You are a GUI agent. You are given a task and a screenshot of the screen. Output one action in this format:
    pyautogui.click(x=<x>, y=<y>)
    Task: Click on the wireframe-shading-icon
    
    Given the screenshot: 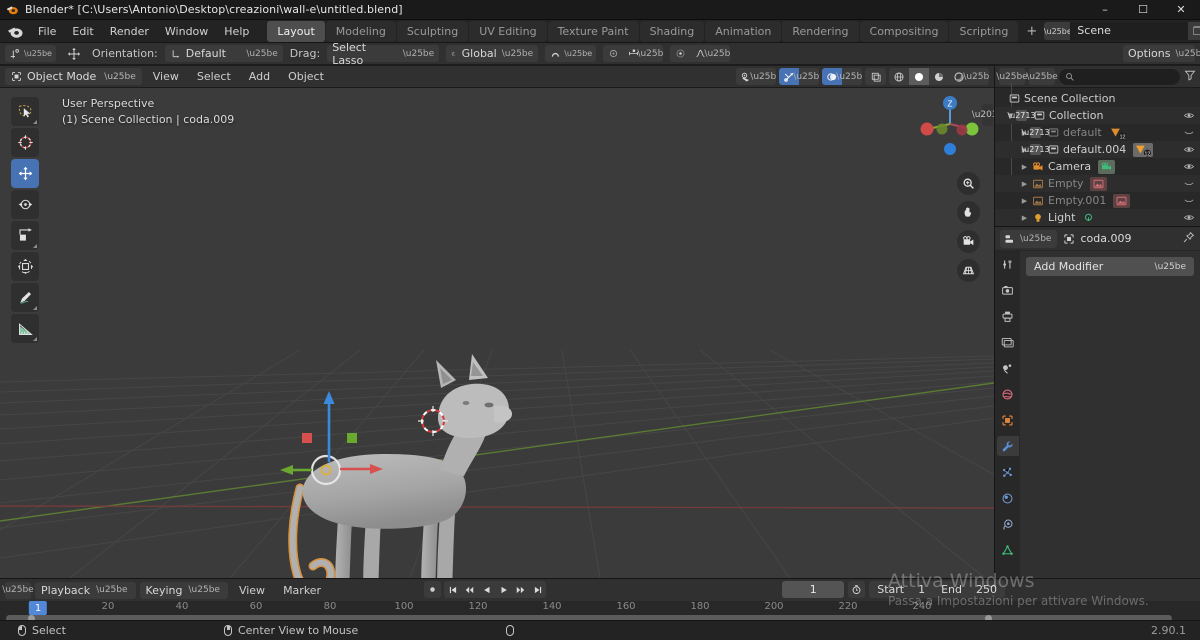 What is the action you would take?
    pyautogui.click(x=899, y=76)
    